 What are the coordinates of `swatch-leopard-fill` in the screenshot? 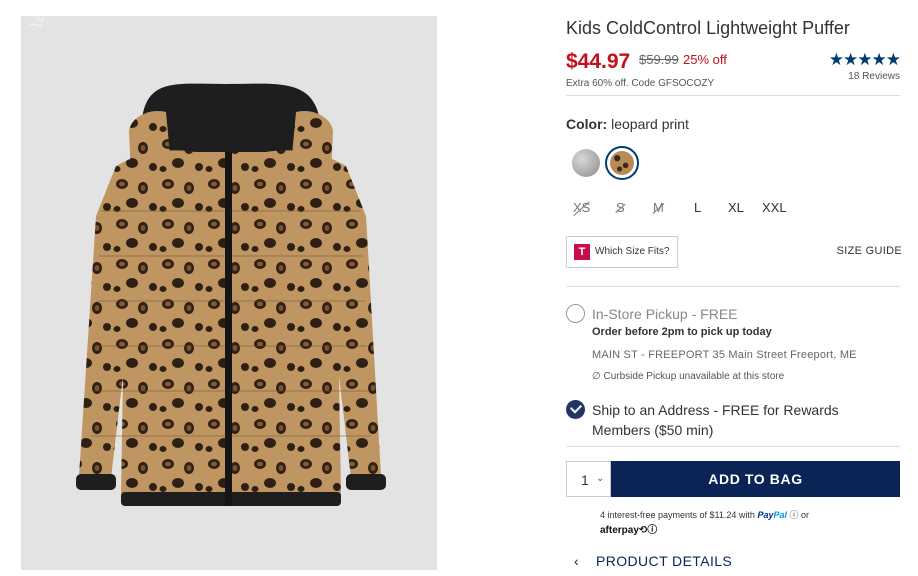 It's located at (622, 163).